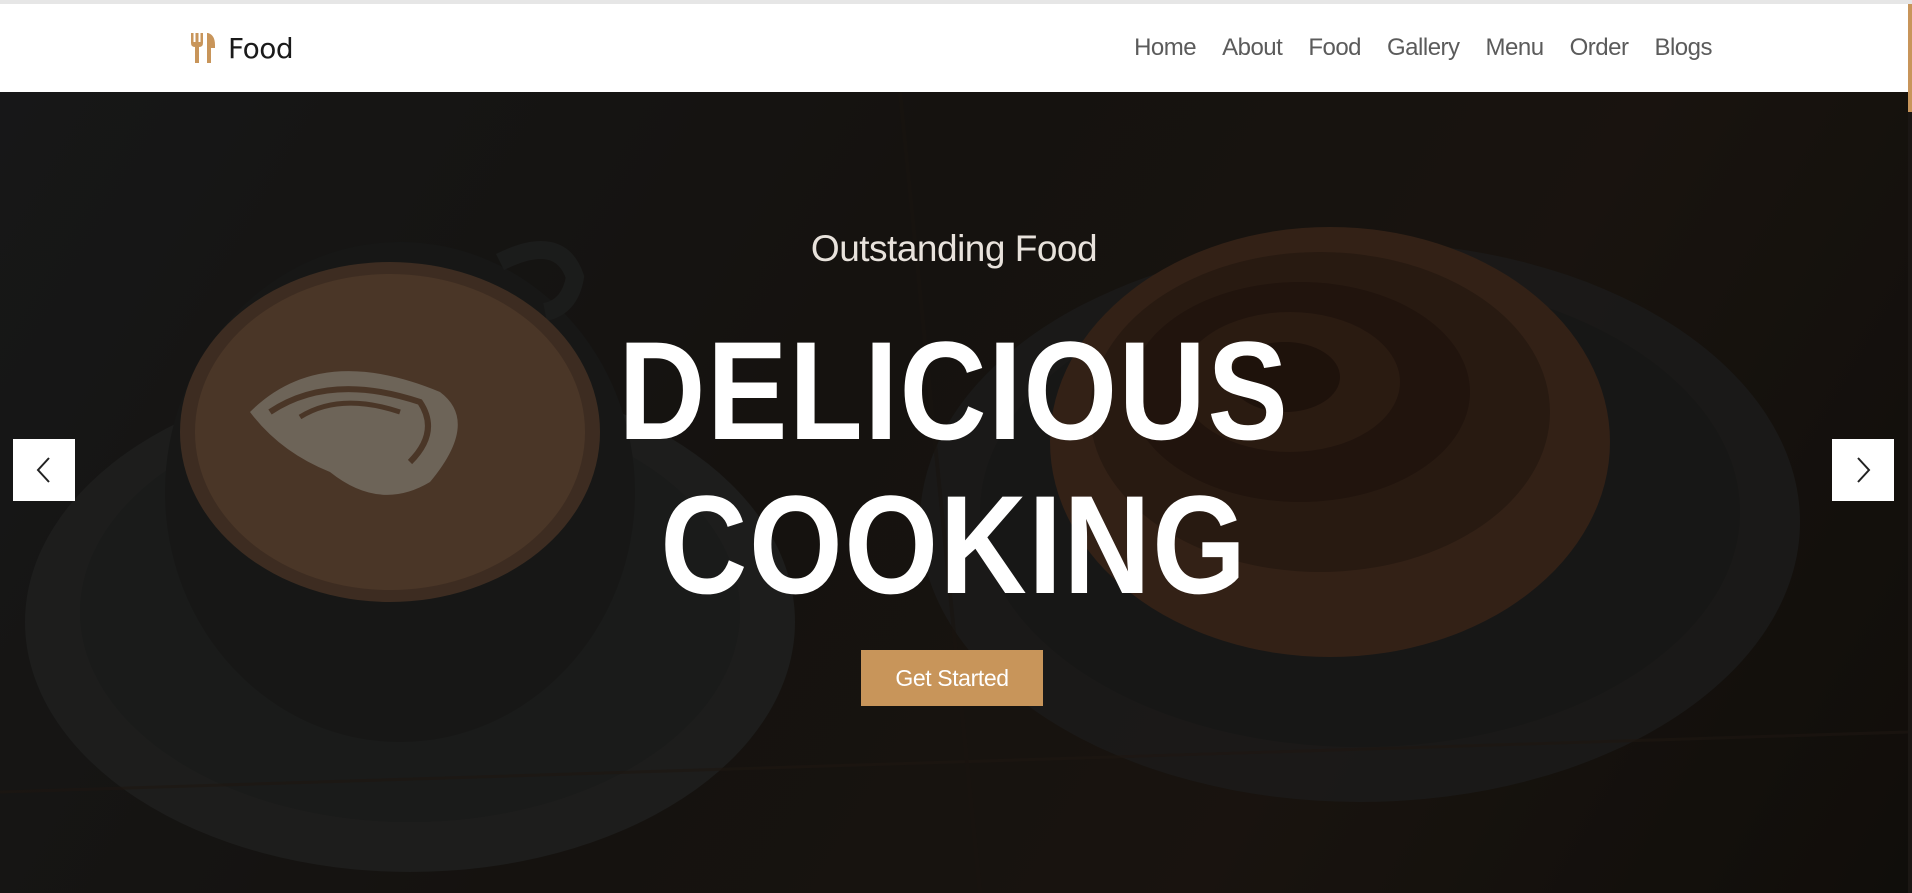 Image resolution: width=1912 pixels, height=893 pixels. What do you see at coordinates (1683, 48) in the screenshot?
I see `nav-item-blogs: Blogs` at bounding box center [1683, 48].